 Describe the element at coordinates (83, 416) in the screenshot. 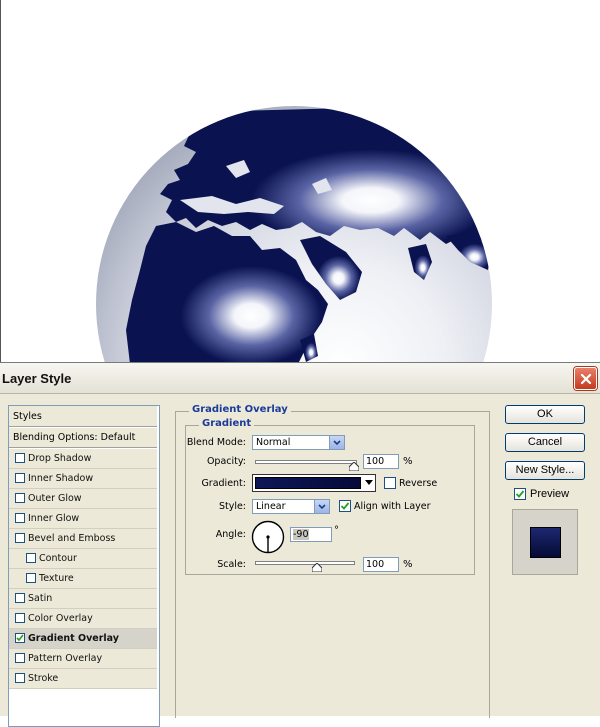

I see `styles-header: Styles` at that location.